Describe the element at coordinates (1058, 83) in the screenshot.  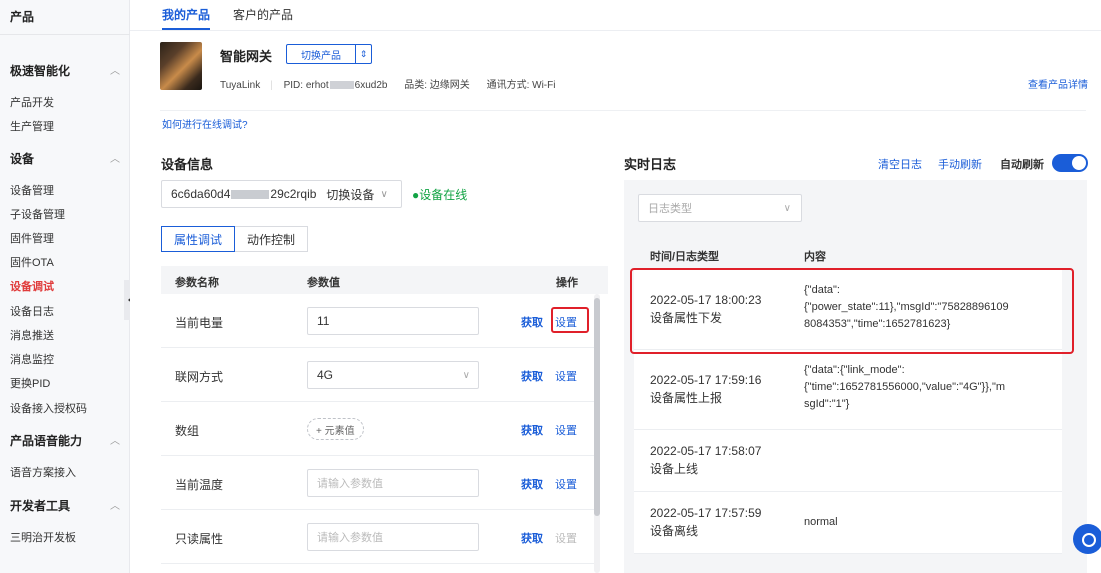
I see `view-product-detail-link: 查看产品详情` at that location.